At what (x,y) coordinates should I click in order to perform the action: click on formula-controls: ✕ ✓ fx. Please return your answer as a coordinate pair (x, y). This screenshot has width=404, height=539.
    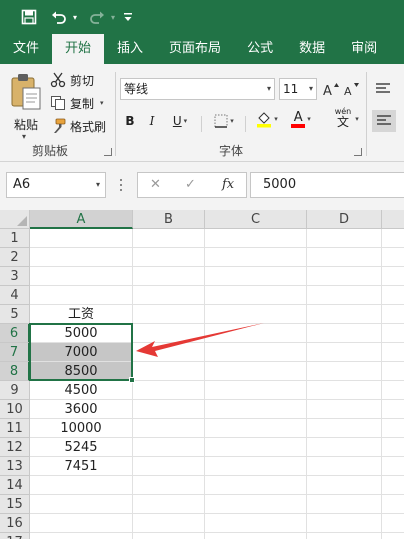
    Looking at the image, I should click on (192, 185).